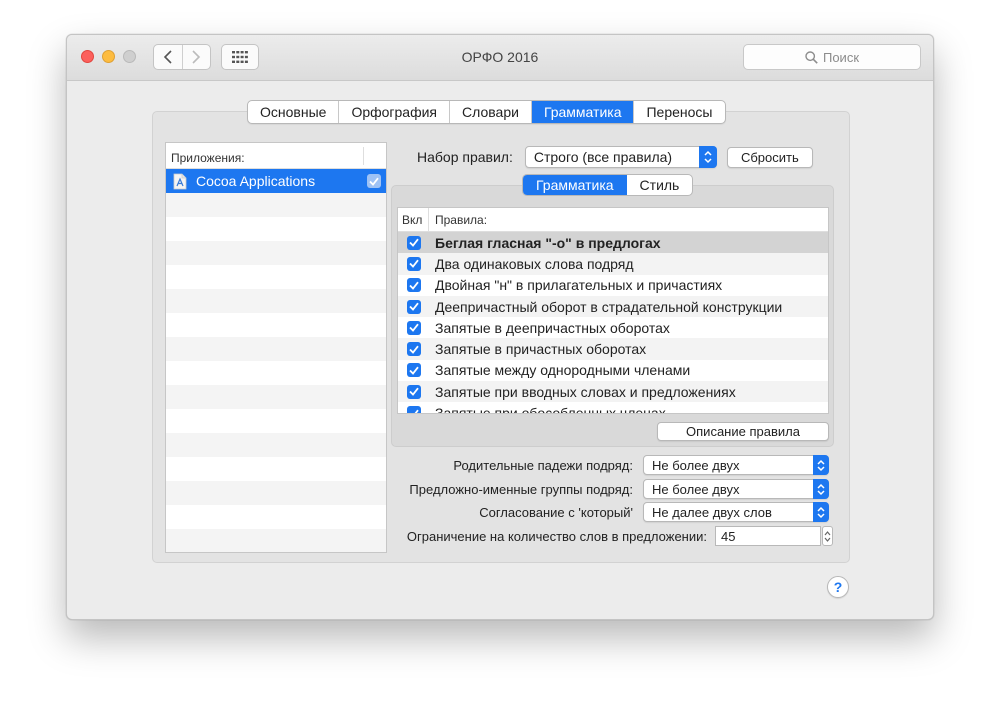  Describe the element at coordinates (413, 219) in the screenshot. I see `column-enabled: Вкл` at that location.